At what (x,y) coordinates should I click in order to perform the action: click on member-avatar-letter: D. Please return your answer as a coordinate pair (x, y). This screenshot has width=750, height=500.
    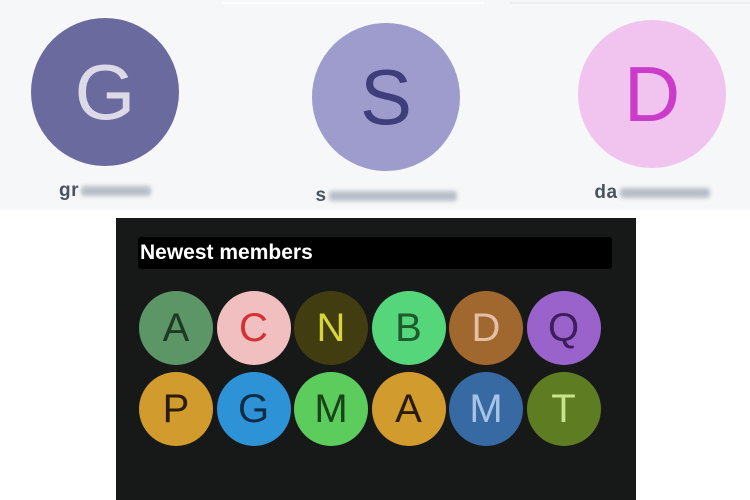
    Looking at the image, I should click on (486, 328).